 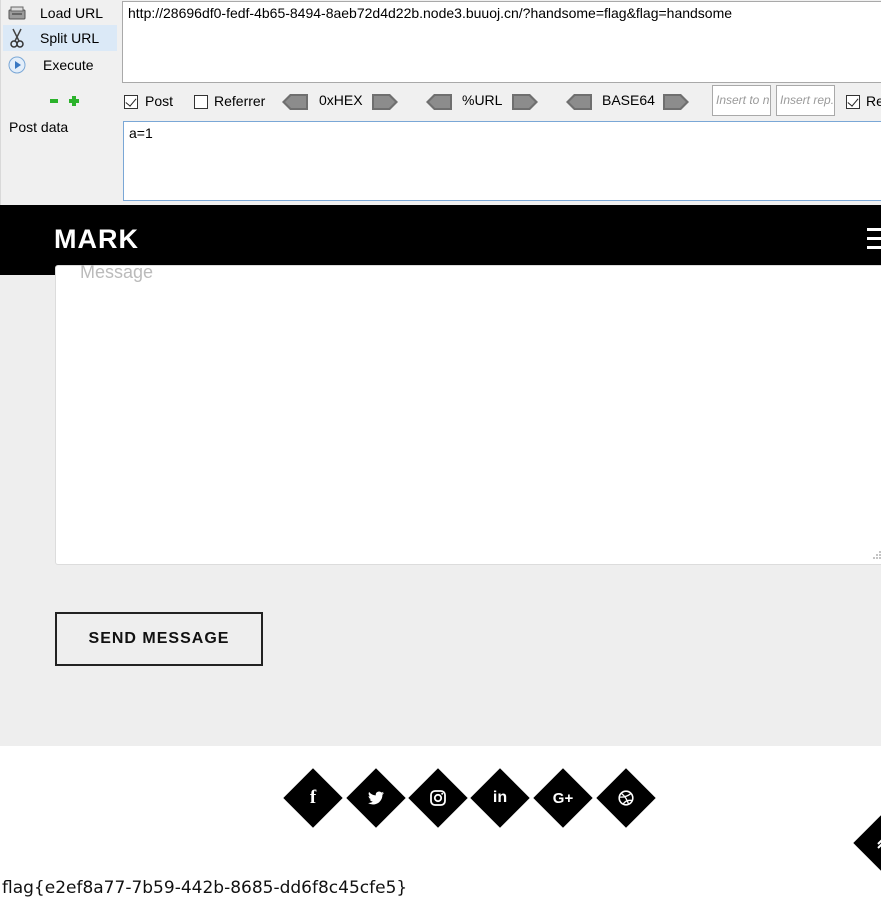 What do you see at coordinates (159, 639) in the screenshot?
I see `send-message-button: SEND MESSAGE` at bounding box center [159, 639].